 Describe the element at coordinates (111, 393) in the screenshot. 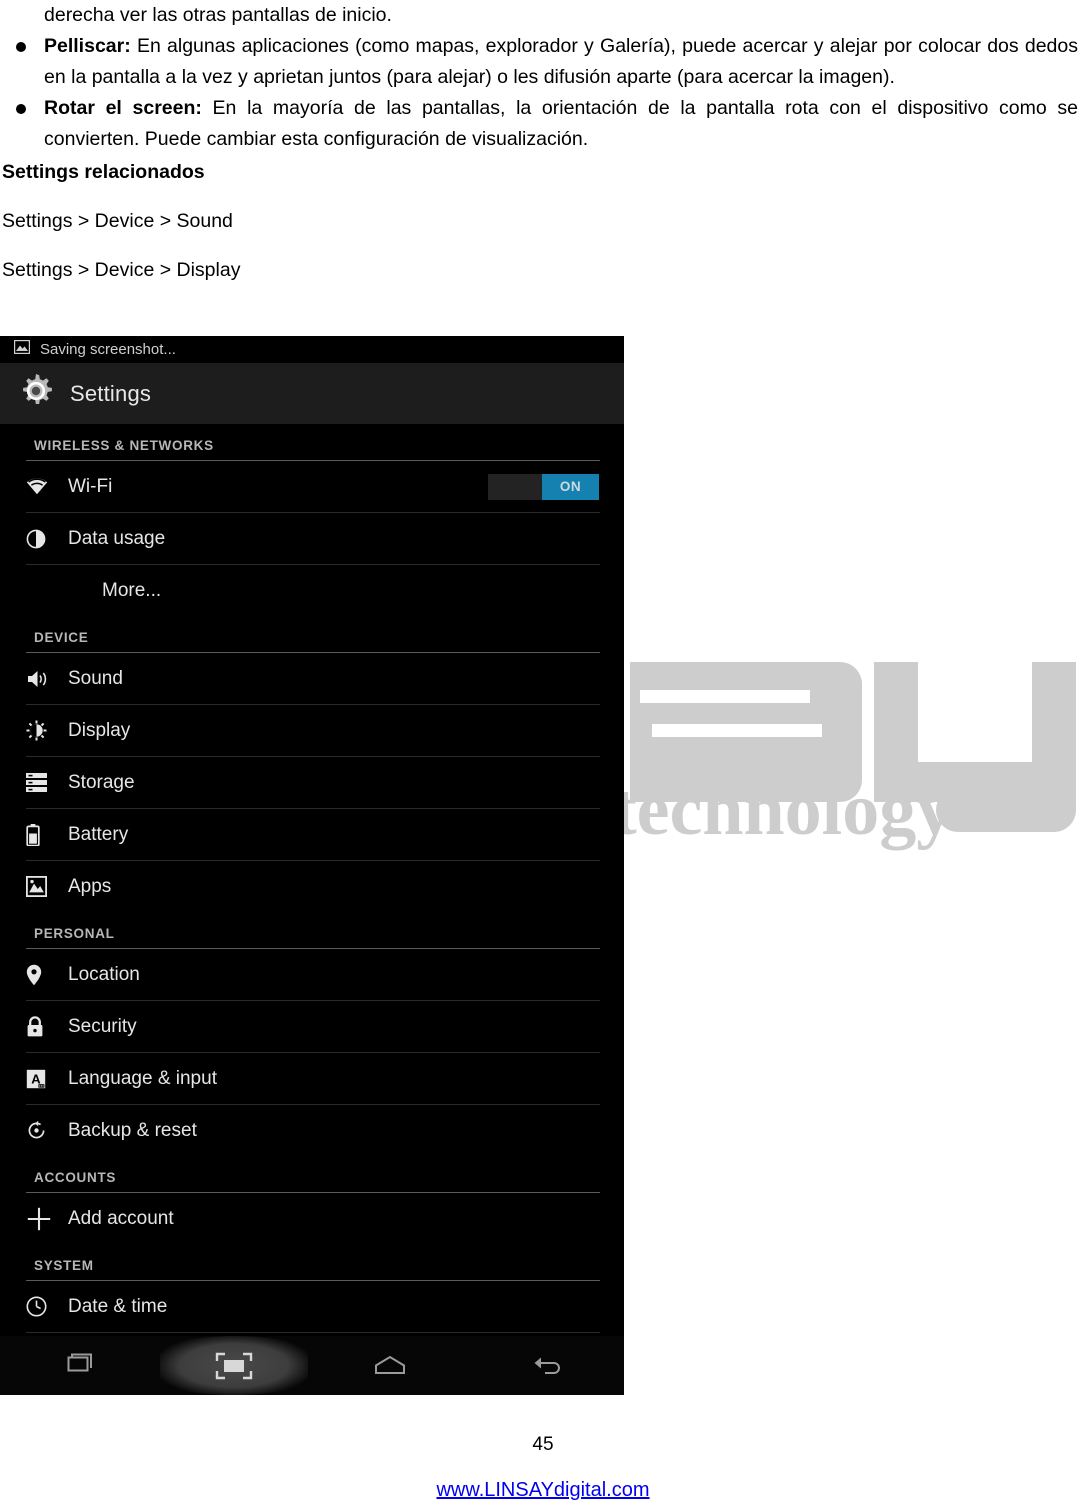

I see `action-bar-title: Settings` at that location.